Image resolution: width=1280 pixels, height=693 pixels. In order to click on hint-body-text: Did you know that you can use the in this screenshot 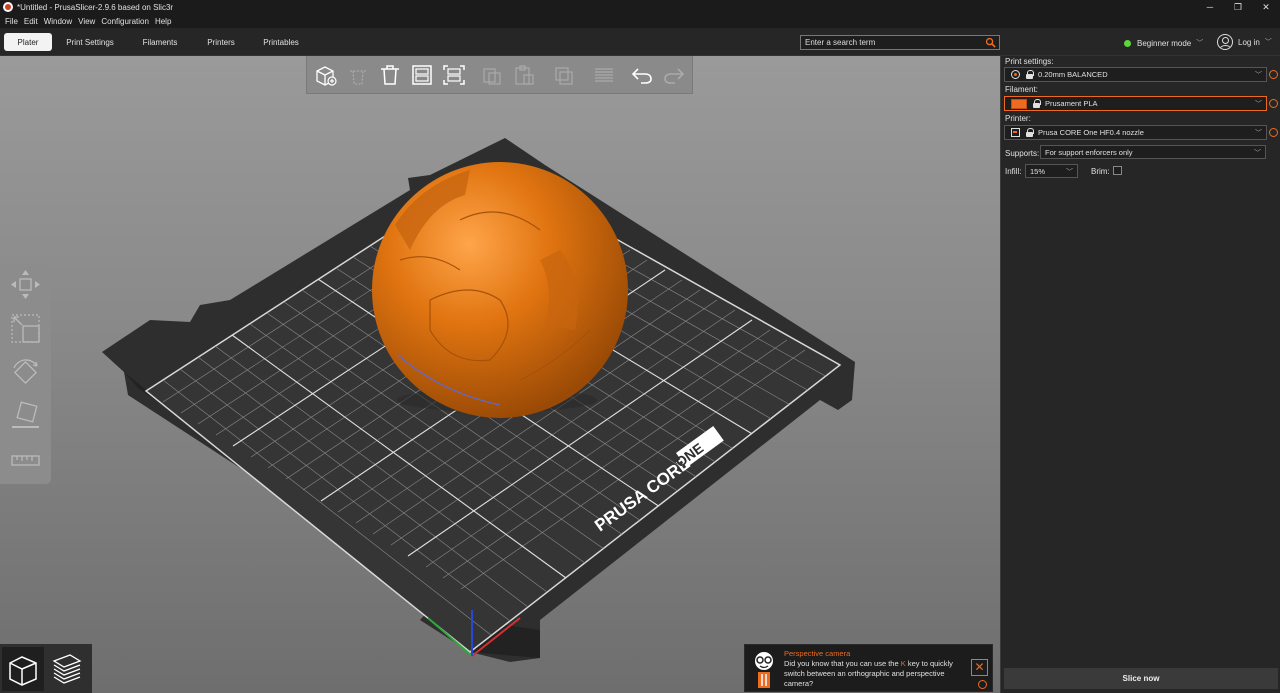, I will do `click(842, 663)`.